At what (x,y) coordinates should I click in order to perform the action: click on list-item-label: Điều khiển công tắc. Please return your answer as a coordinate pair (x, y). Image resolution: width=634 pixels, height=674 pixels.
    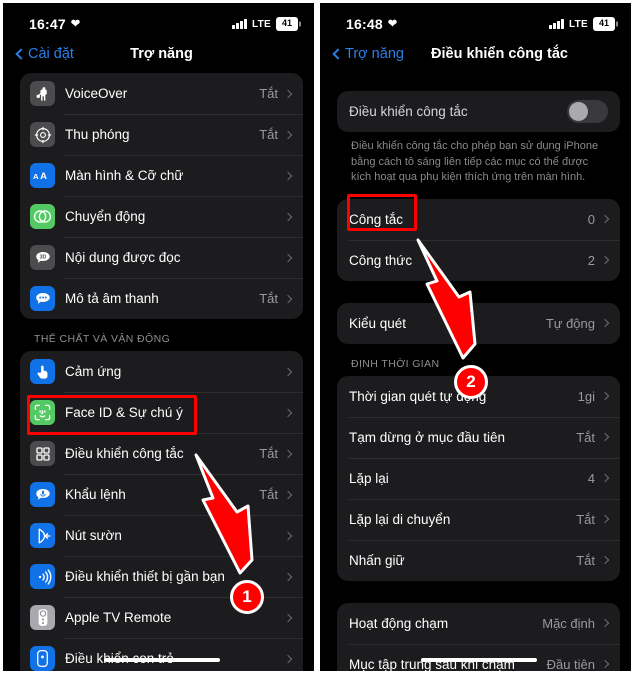
    Looking at the image, I should click on (124, 453).